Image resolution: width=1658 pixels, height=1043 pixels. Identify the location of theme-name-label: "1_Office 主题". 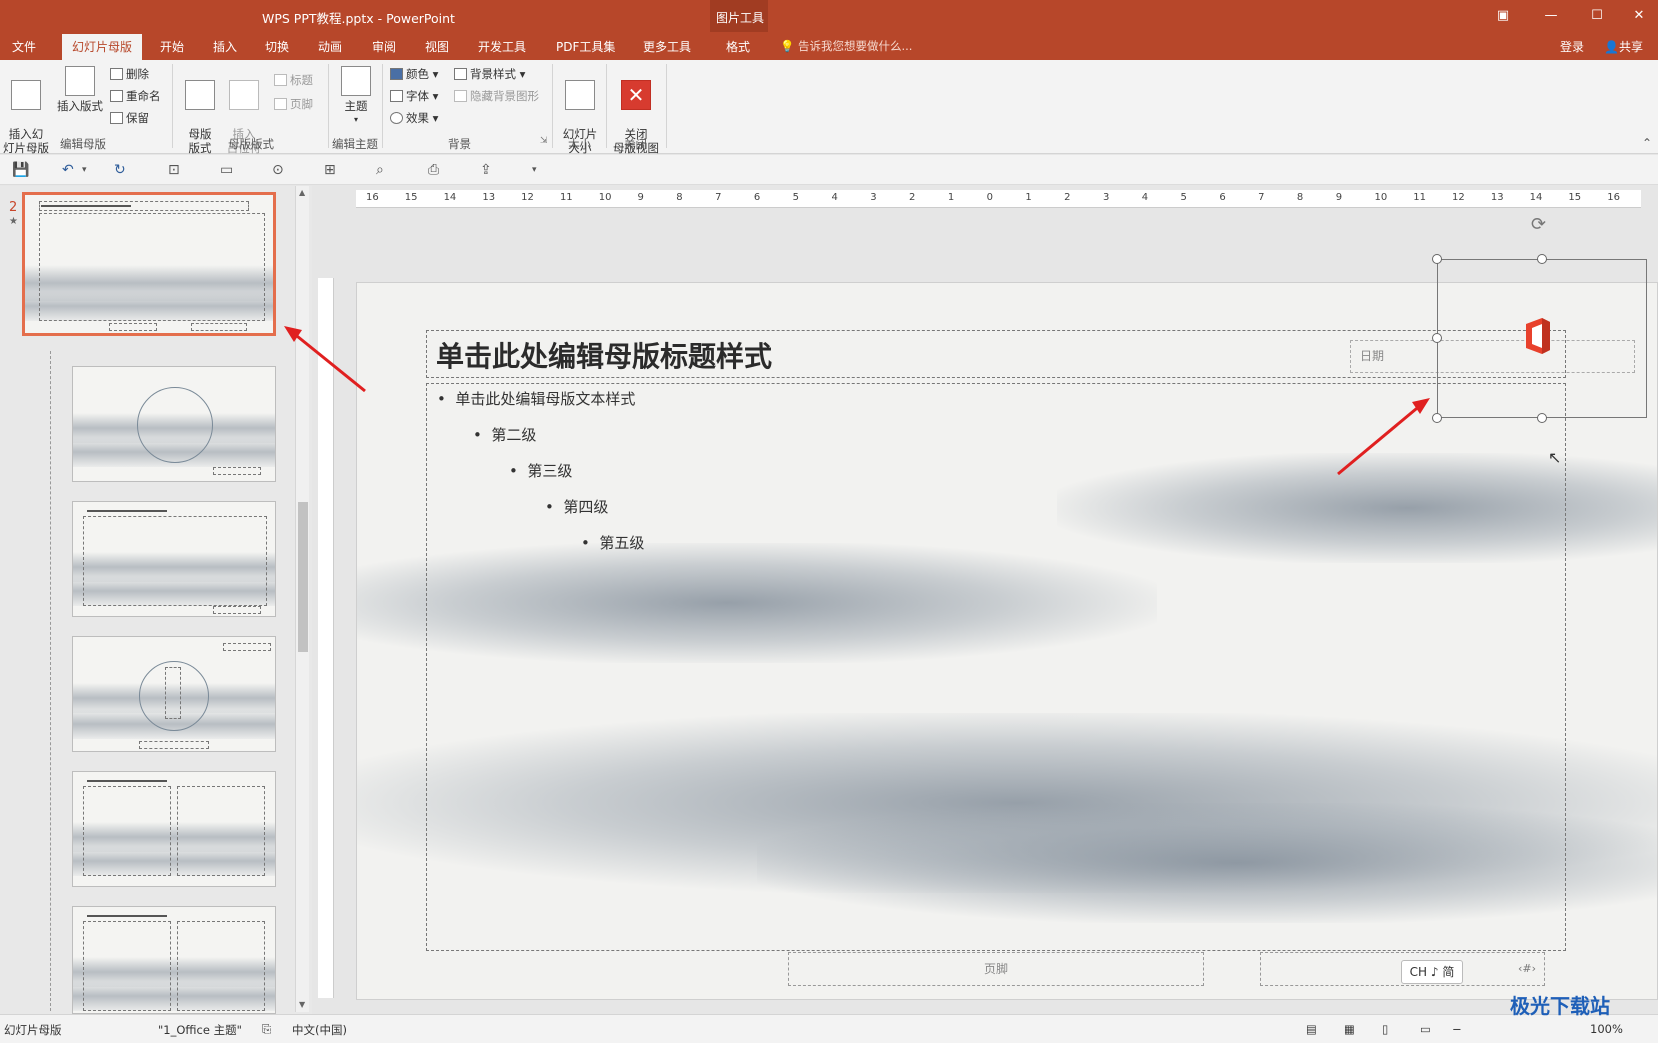
(200, 1030).